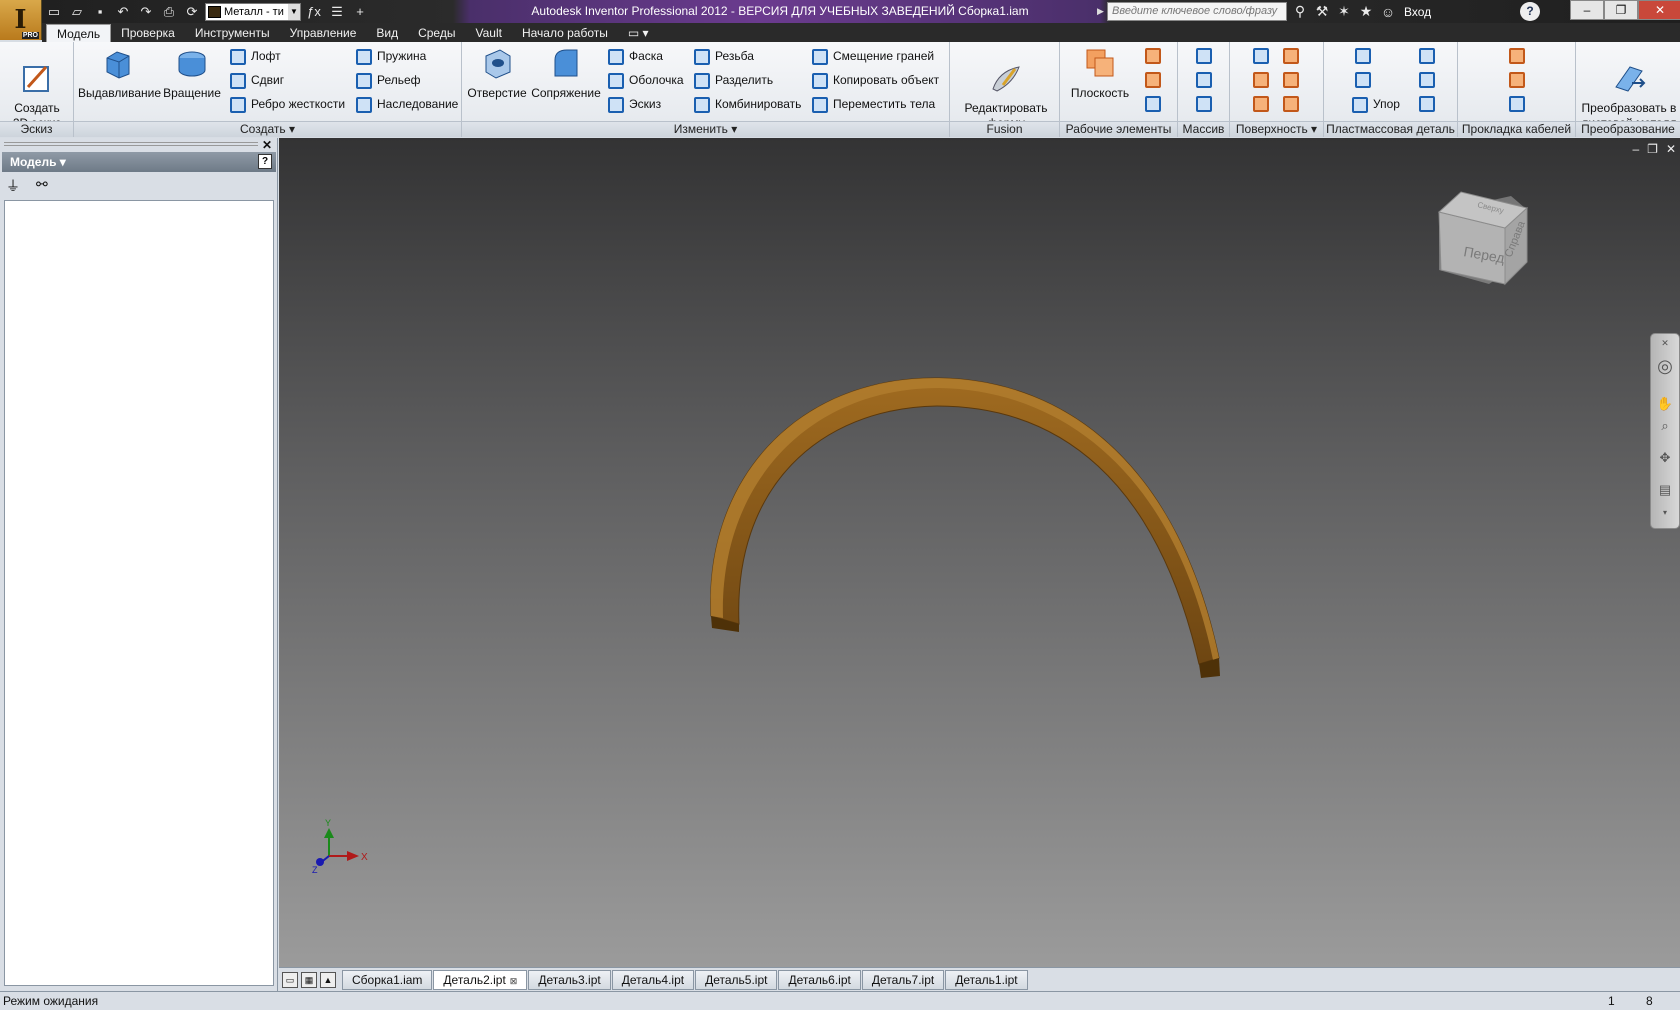 This screenshot has height=1010, width=1680. I want to click on binoculars-icon: ⚯, so click(42, 186).